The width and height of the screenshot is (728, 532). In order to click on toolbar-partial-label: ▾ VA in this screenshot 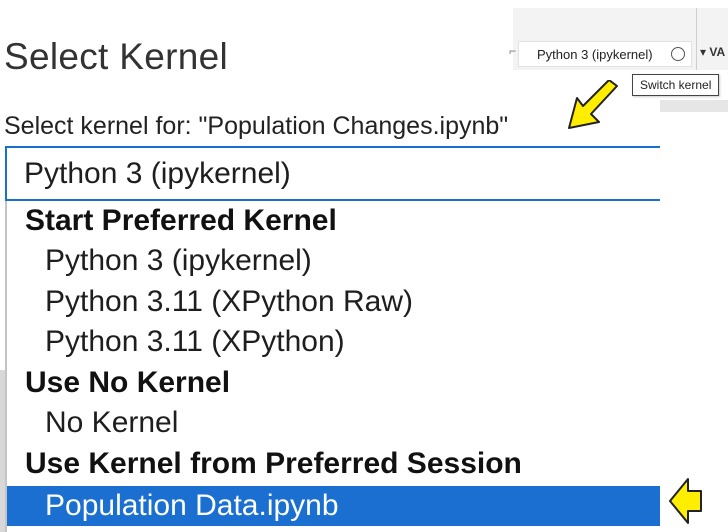, I will do `click(712, 52)`.